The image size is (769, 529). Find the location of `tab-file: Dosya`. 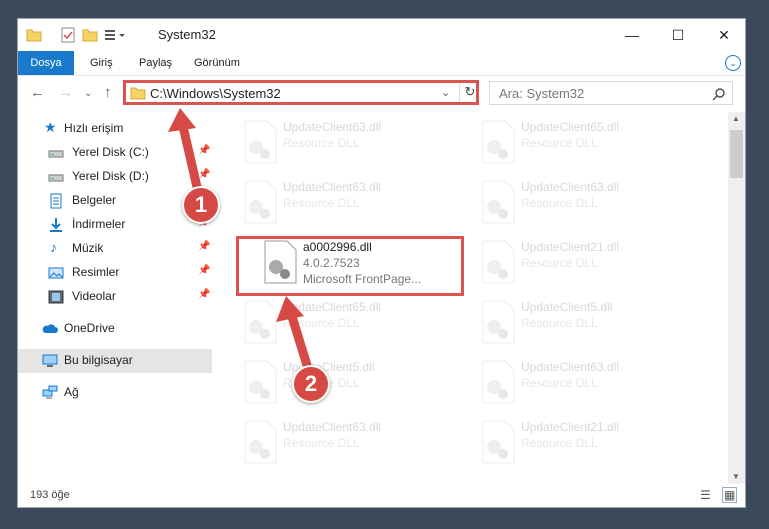

tab-file: Dosya is located at coordinates (46, 63).